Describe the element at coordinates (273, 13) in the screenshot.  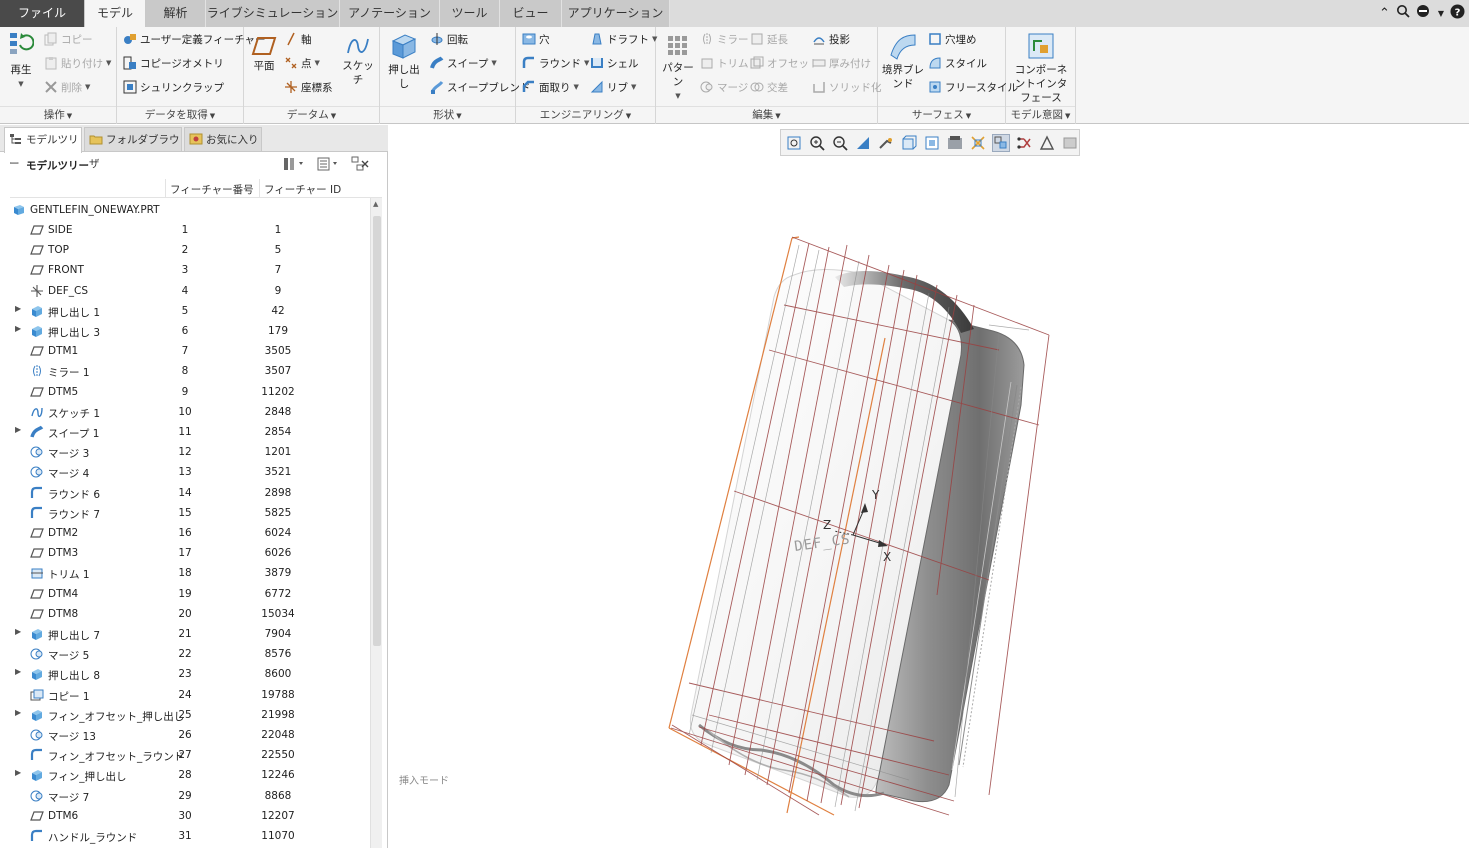
I see `tab-live-simulation: ライブシミュレーション` at that location.